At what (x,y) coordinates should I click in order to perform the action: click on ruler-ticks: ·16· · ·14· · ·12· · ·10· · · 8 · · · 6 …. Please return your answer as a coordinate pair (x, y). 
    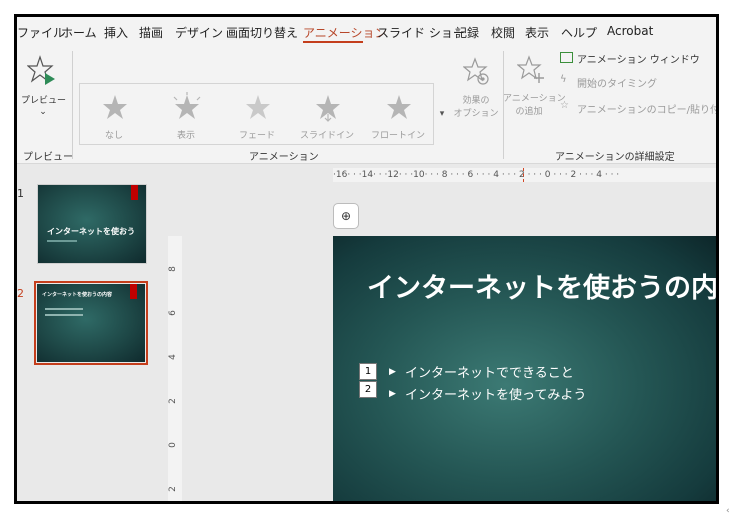
    Looking at the image, I should click on (476, 175).